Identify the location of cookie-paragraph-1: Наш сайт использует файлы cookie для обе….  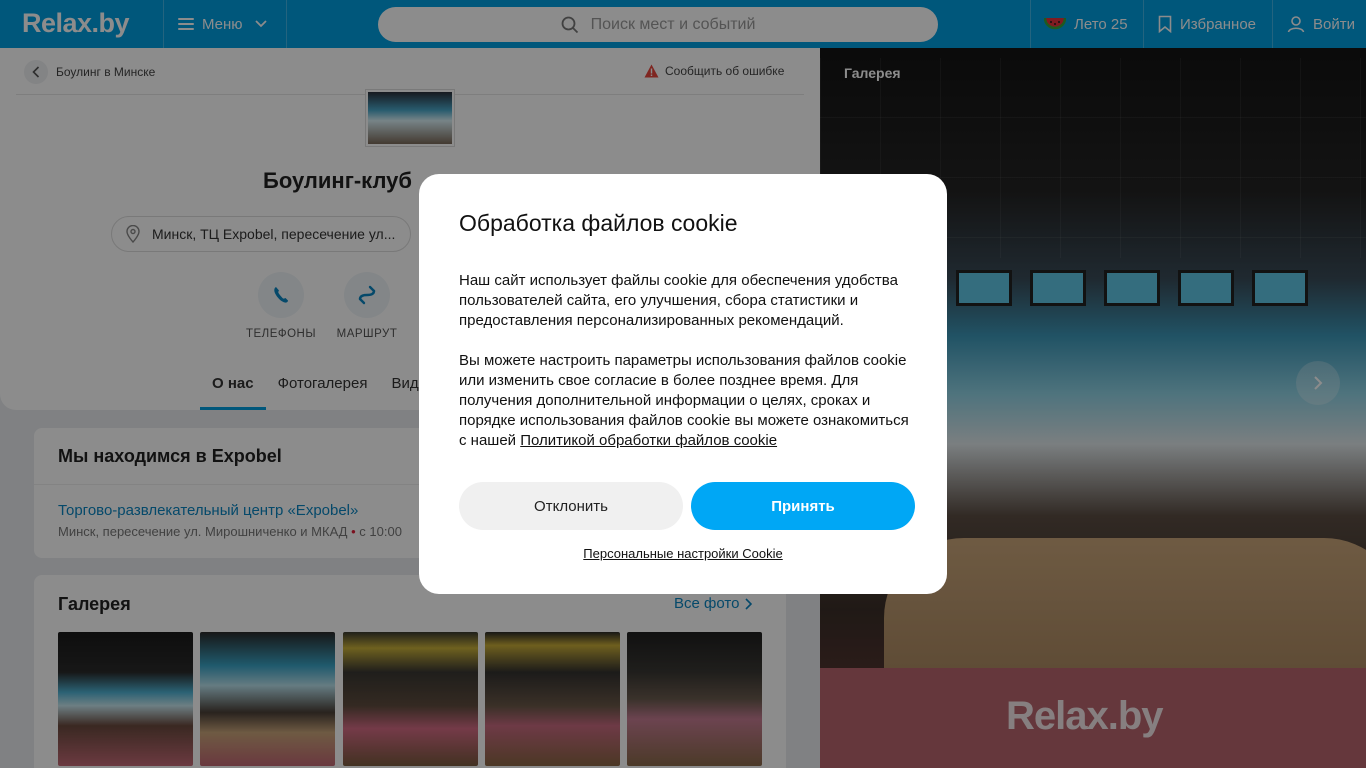
(678, 300).